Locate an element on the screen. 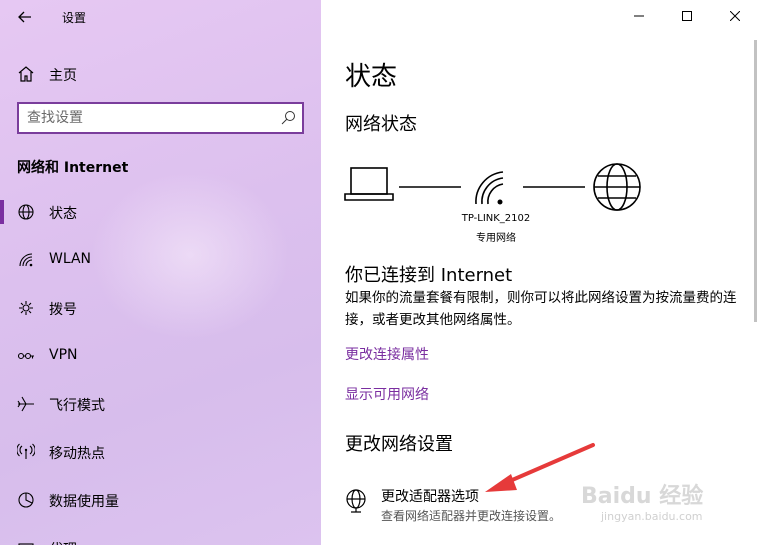  network-type: 专用网络 is located at coordinates (496, 238).